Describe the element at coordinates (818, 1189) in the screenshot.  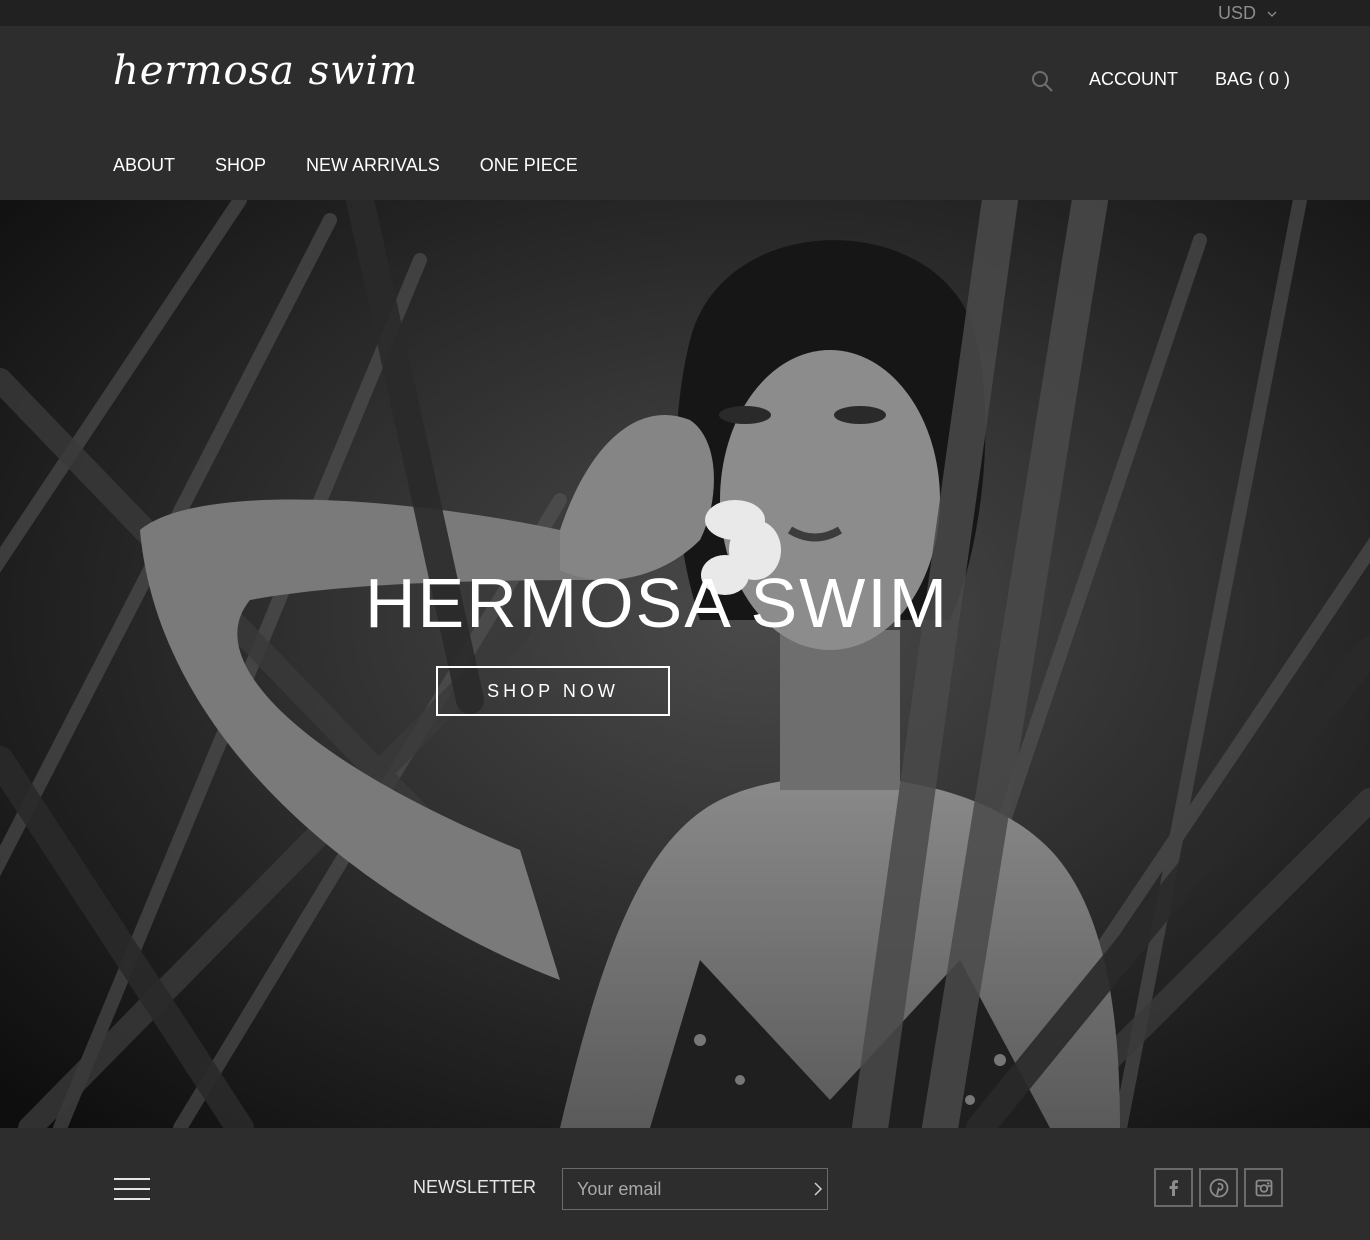
I see `submit-arrow-icon` at that location.